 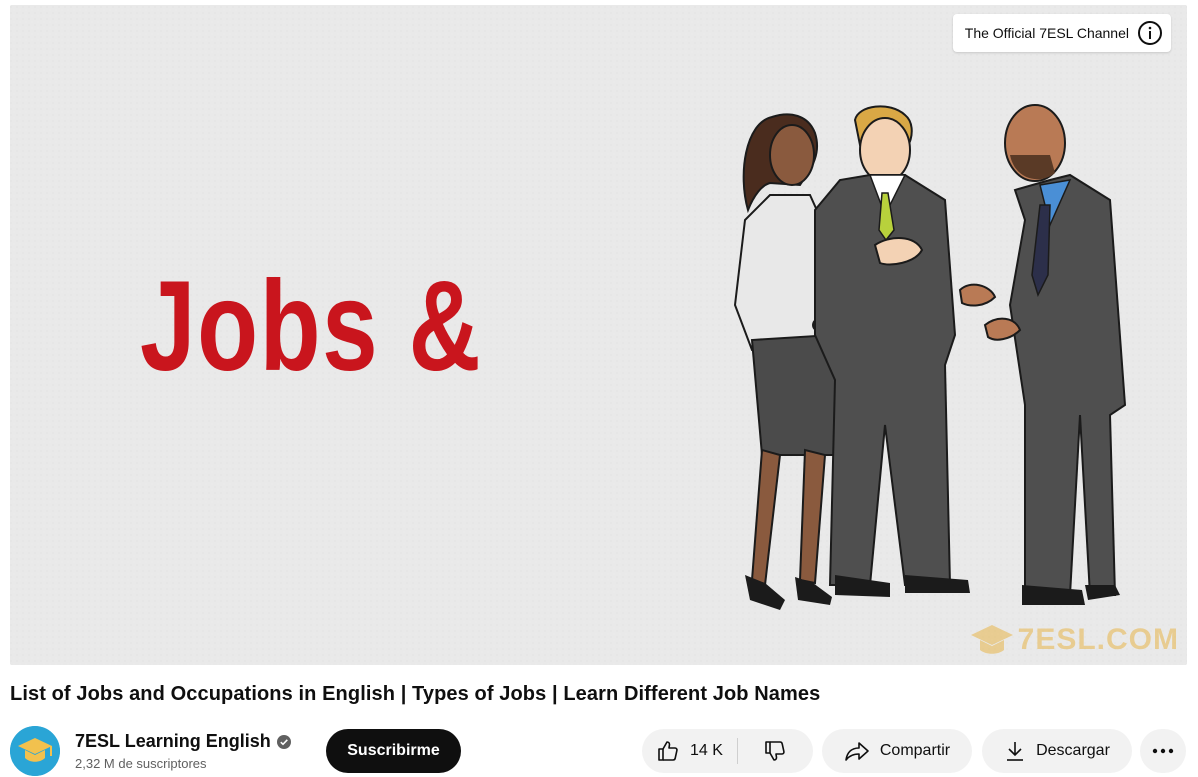 What do you see at coordinates (1015, 751) in the screenshot?
I see `download-icon` at bounding box center [1015, 751].